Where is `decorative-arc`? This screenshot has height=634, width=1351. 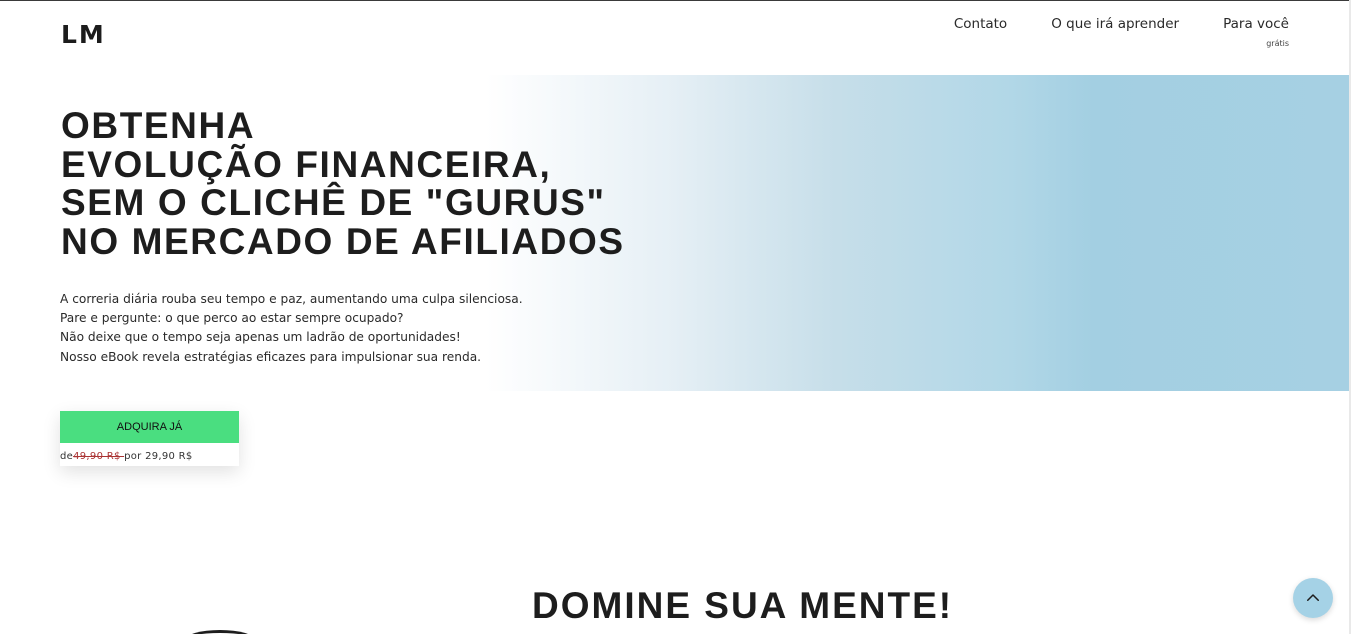
decorative-arc is located at coordinates (220, 632).